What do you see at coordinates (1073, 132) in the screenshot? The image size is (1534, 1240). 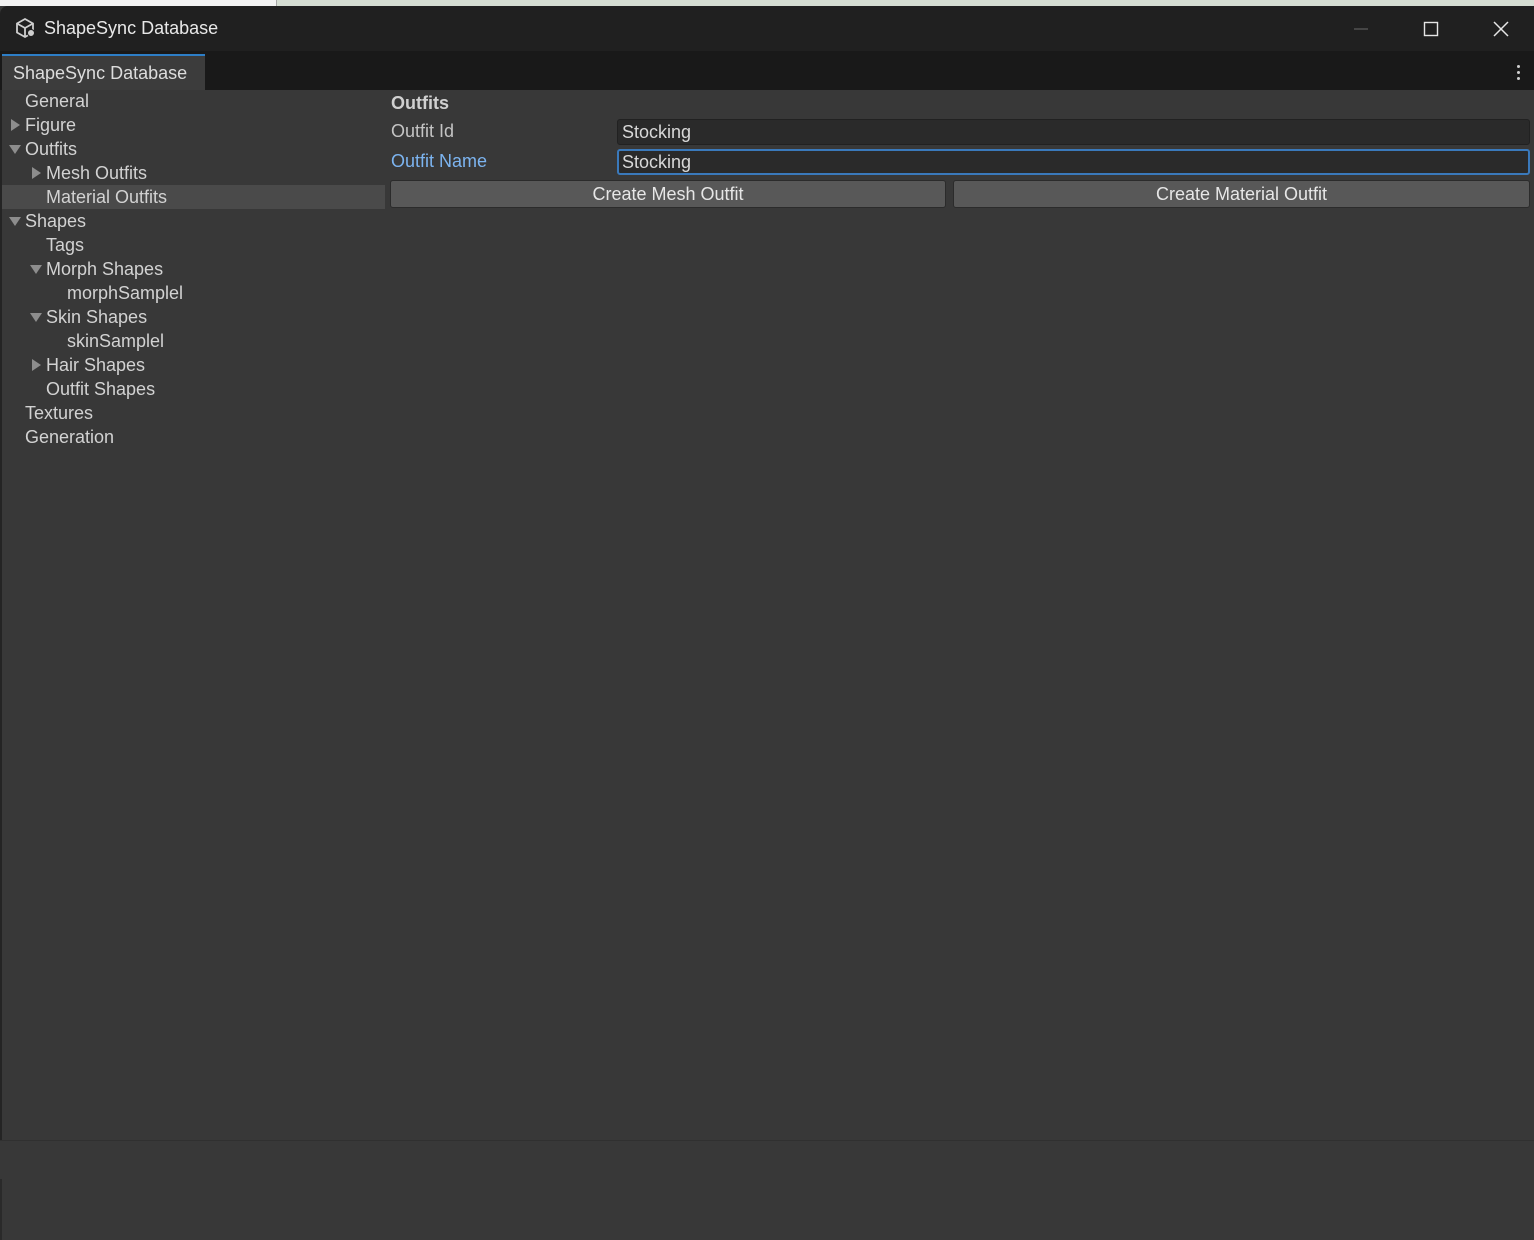 I see `outfit-id-field` at bounding box center [1073, 132].